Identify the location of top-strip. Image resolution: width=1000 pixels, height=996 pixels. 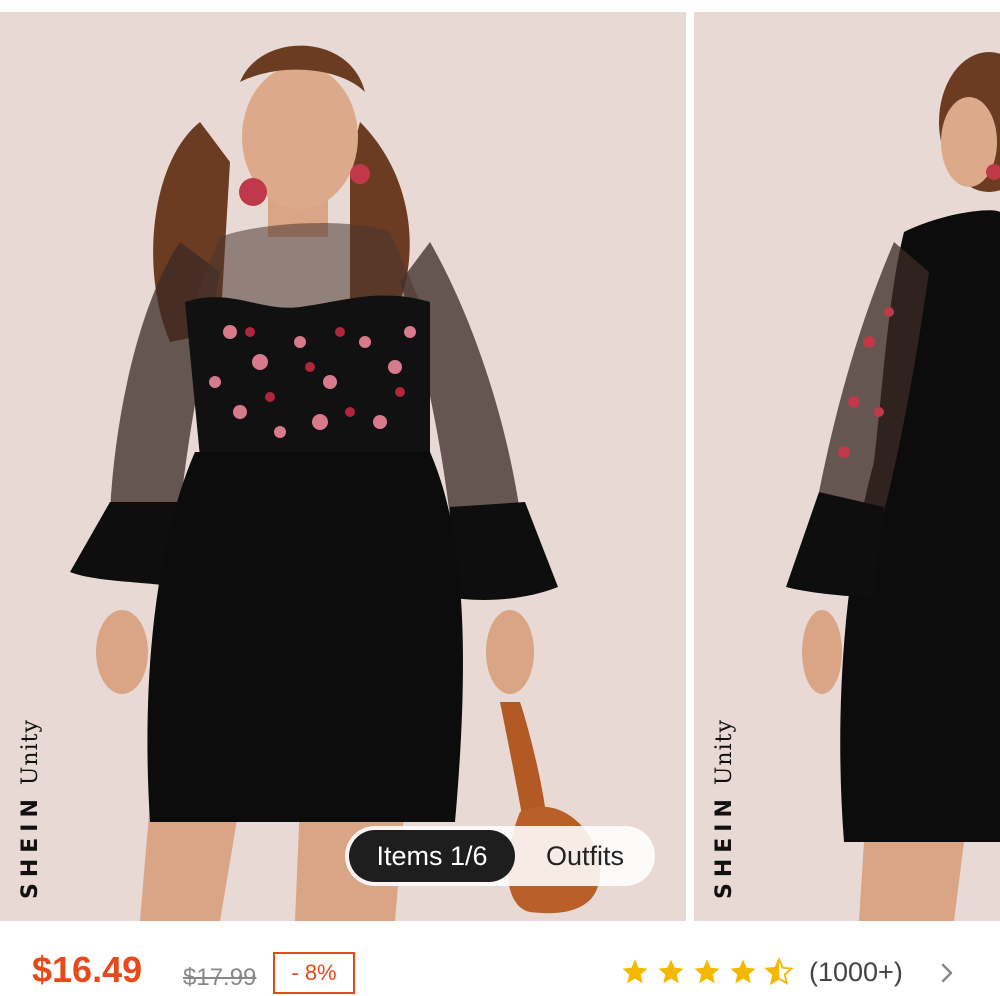
(500, 6).